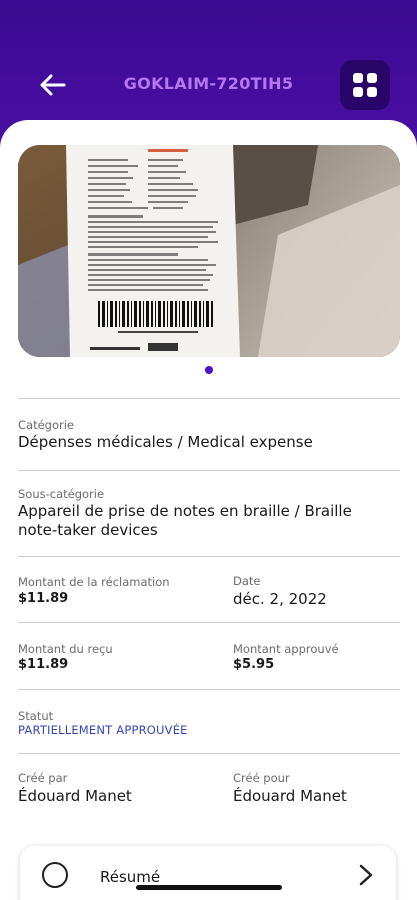 This screenshot has width=417, height=900. Describe the element at coordinates (61, 494) in the screenshot. I see `subcategory-label: Sous-catégorie` at that location.